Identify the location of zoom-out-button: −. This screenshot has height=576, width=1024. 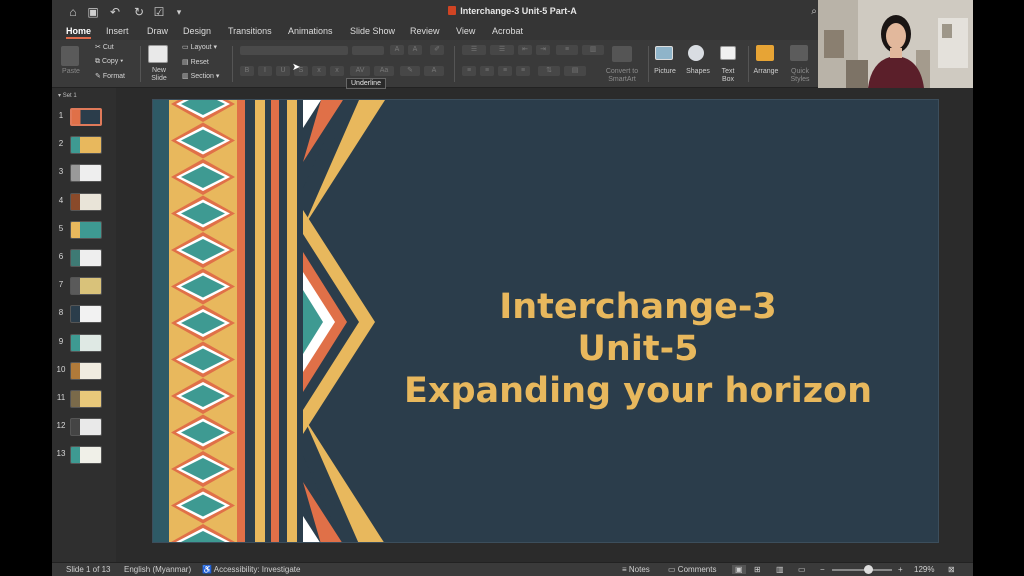
(822, 569).